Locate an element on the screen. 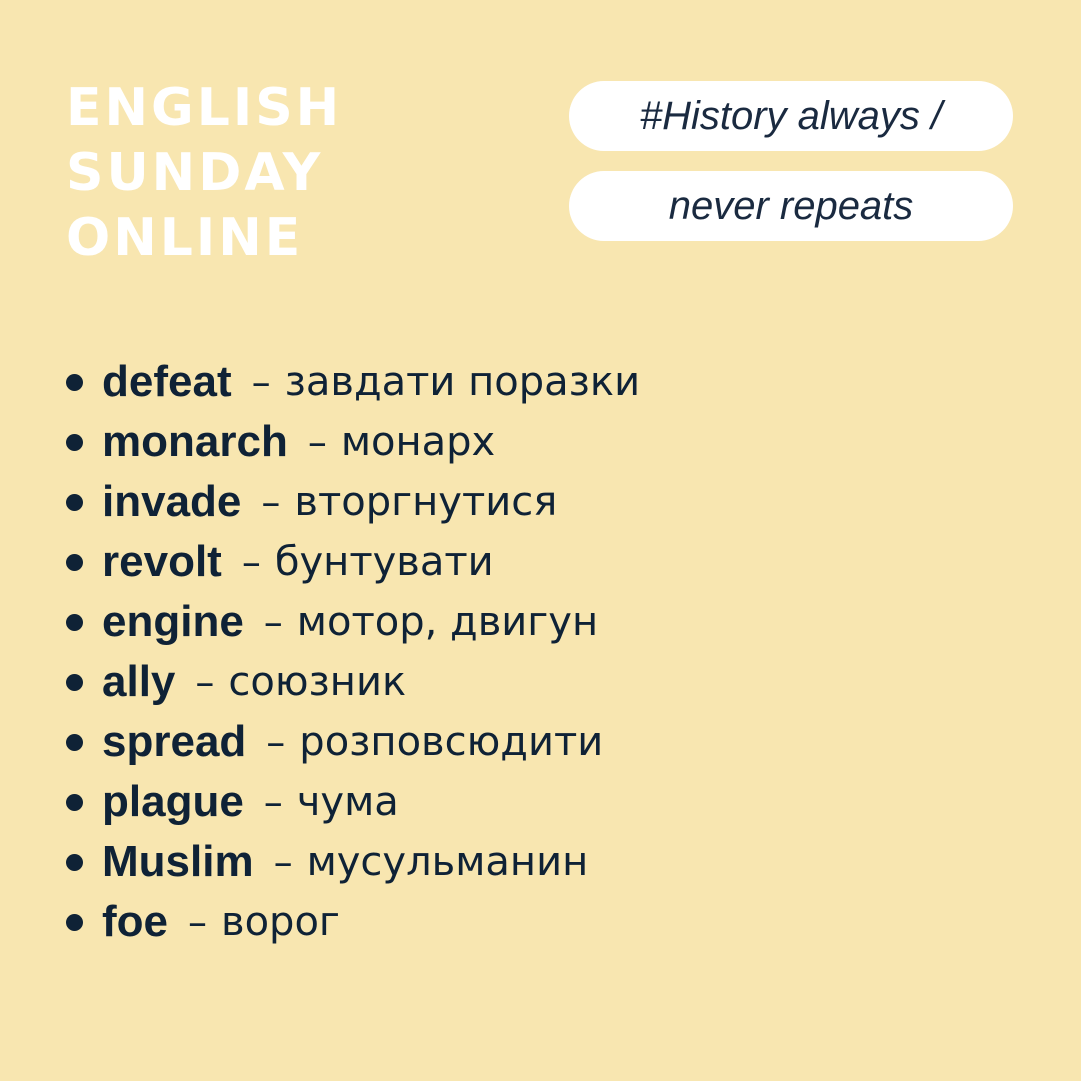  vocab-term: foe is located at coordinates (135, 921).